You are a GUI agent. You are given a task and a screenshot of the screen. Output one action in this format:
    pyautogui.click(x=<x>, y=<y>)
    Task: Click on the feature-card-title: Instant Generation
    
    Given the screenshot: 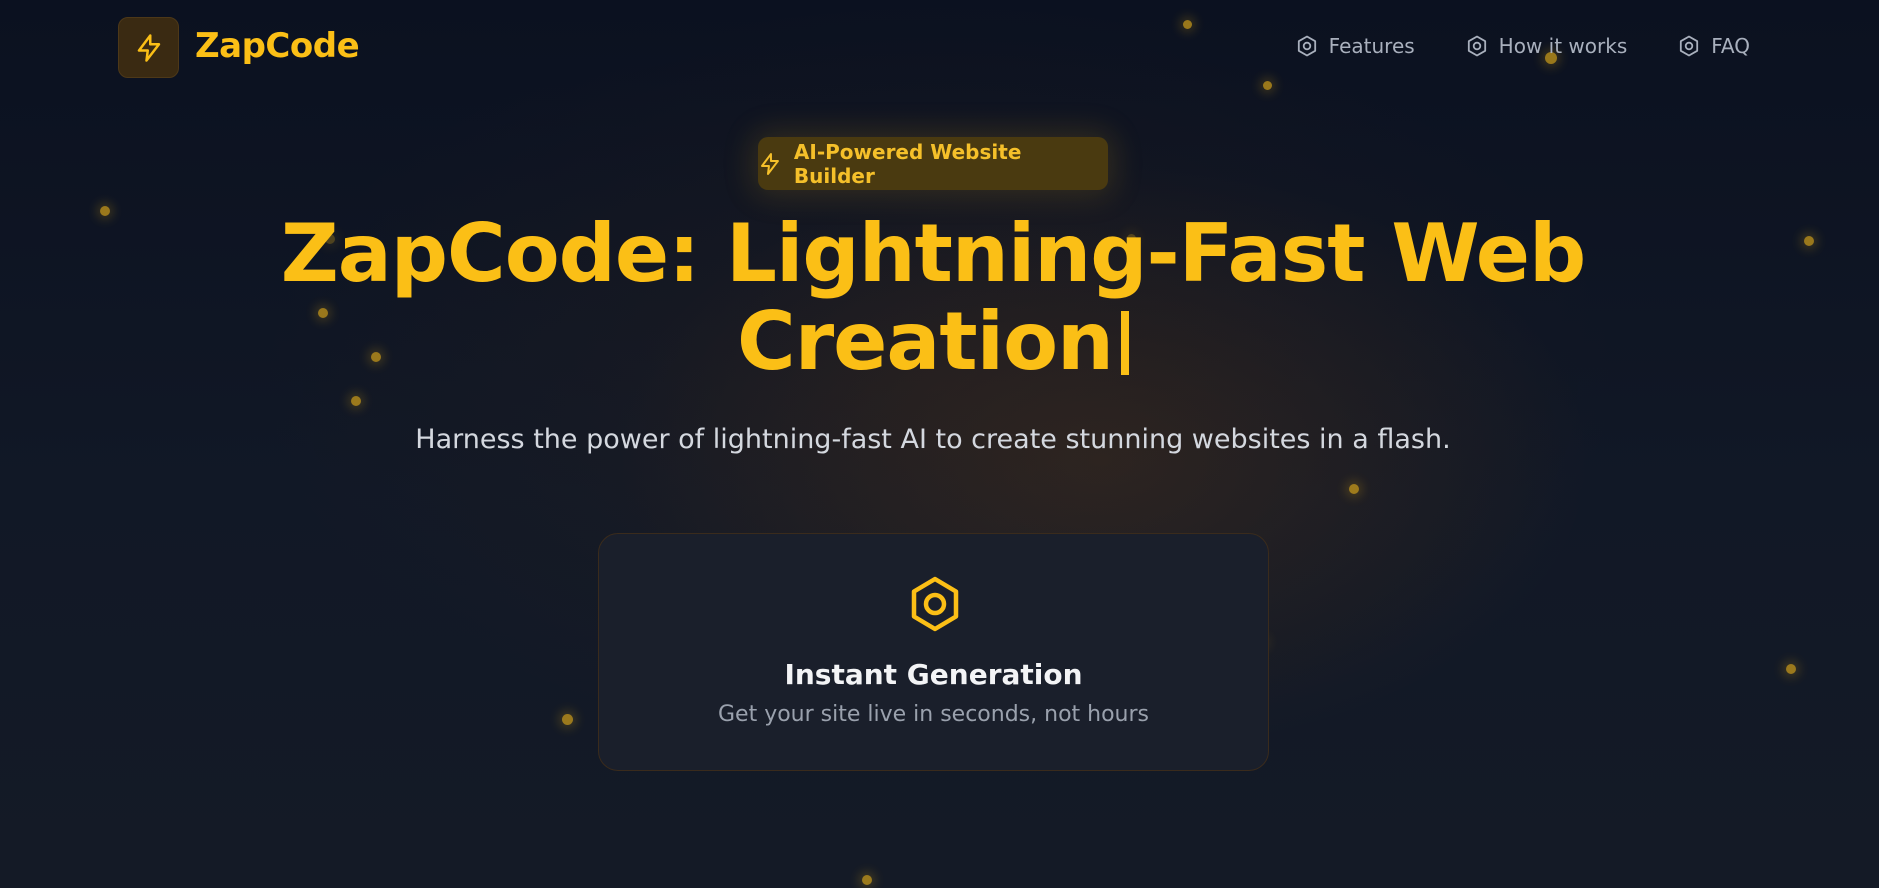 What is the action you would take?
    pyautogui.click(x=933, y=674)
    